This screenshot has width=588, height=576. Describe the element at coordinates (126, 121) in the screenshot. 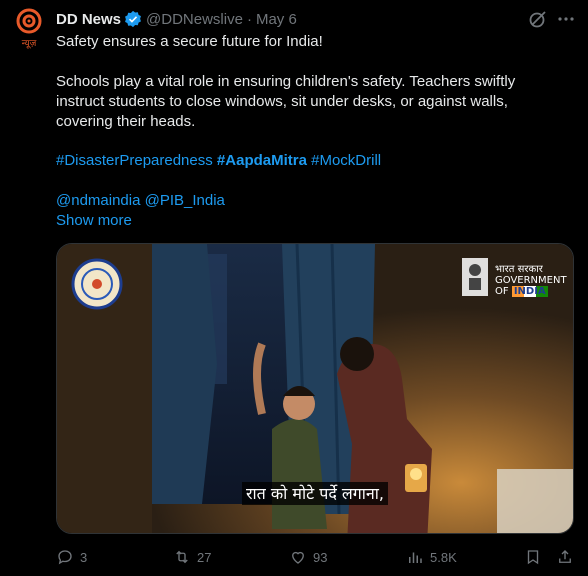

I see `tweet-text-line: covering their heads.` at that location.